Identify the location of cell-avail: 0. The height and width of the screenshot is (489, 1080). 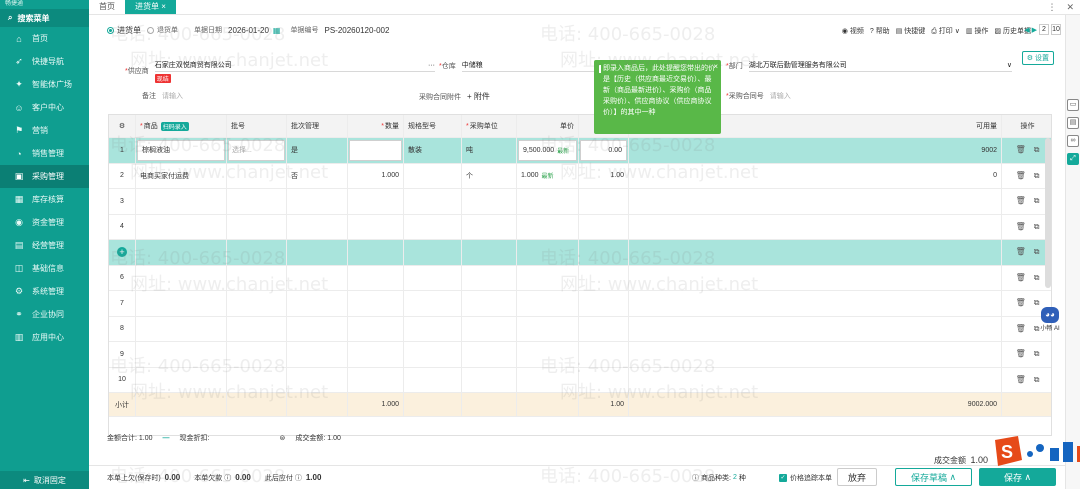
(815, 175).